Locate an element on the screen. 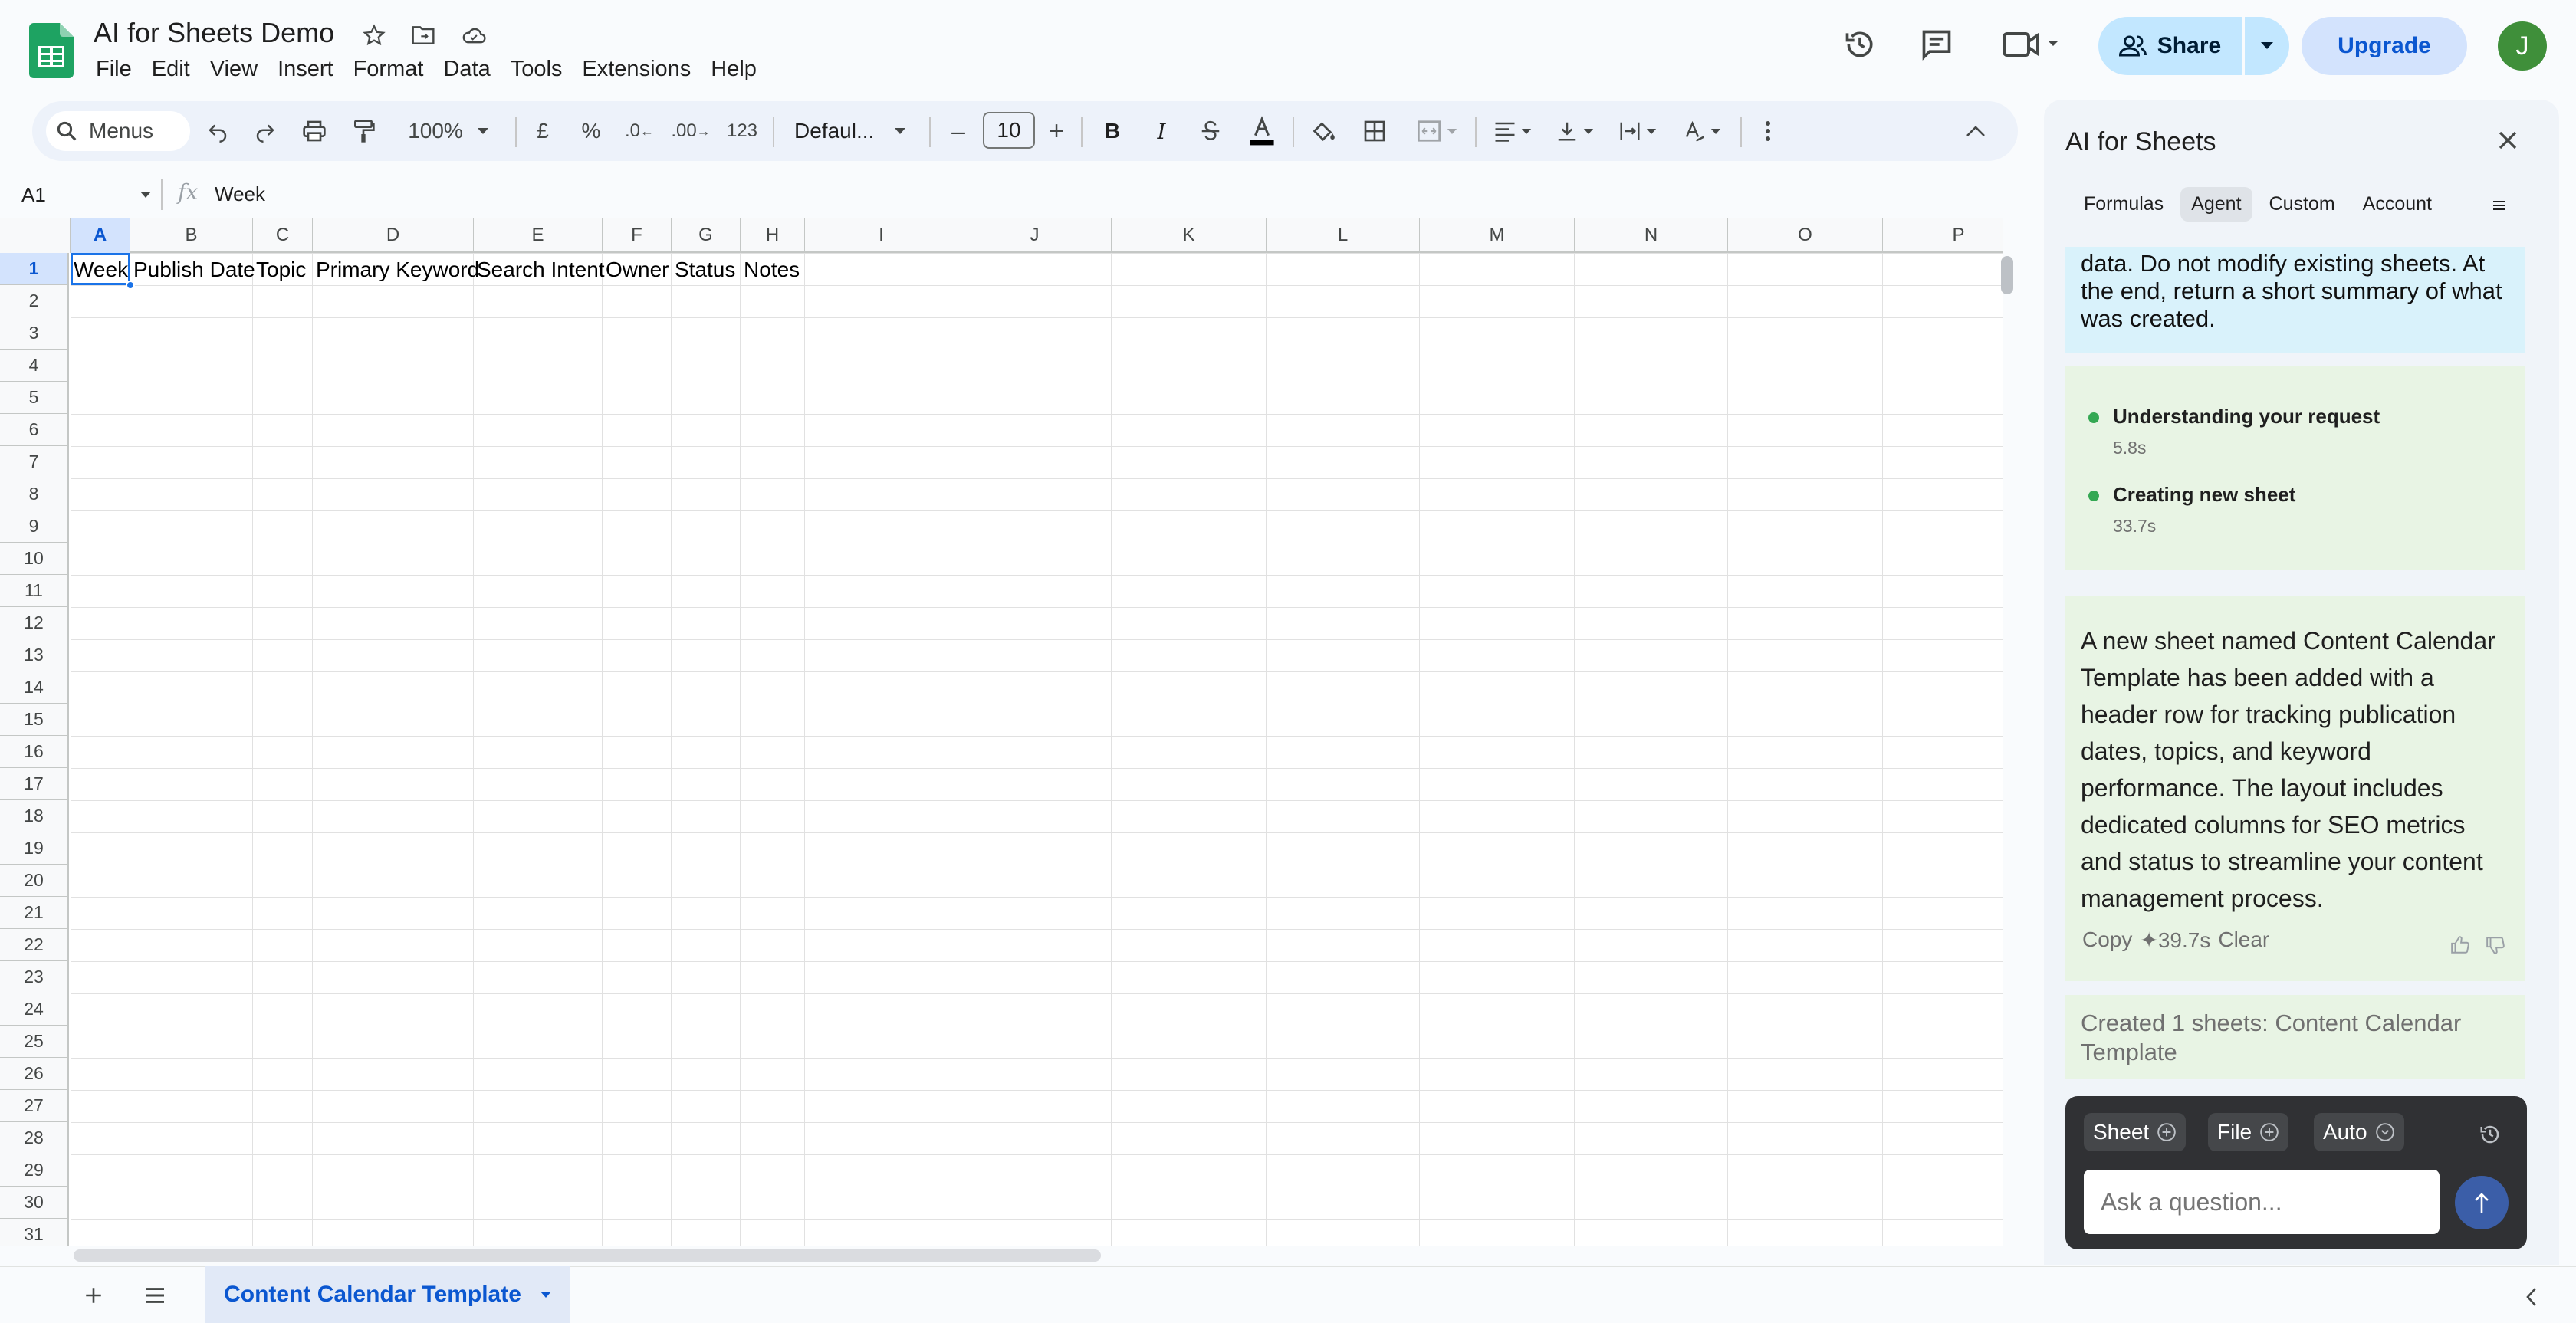 Image resolution: width=2576 pixels, height=1323 pixels. cloud-status-icon is located at coordinates (473, 35).